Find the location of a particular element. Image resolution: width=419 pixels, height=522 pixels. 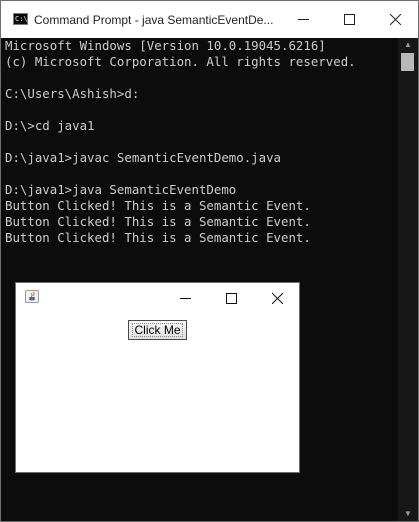

java-maximize-button is located at coordinates (231, 298).